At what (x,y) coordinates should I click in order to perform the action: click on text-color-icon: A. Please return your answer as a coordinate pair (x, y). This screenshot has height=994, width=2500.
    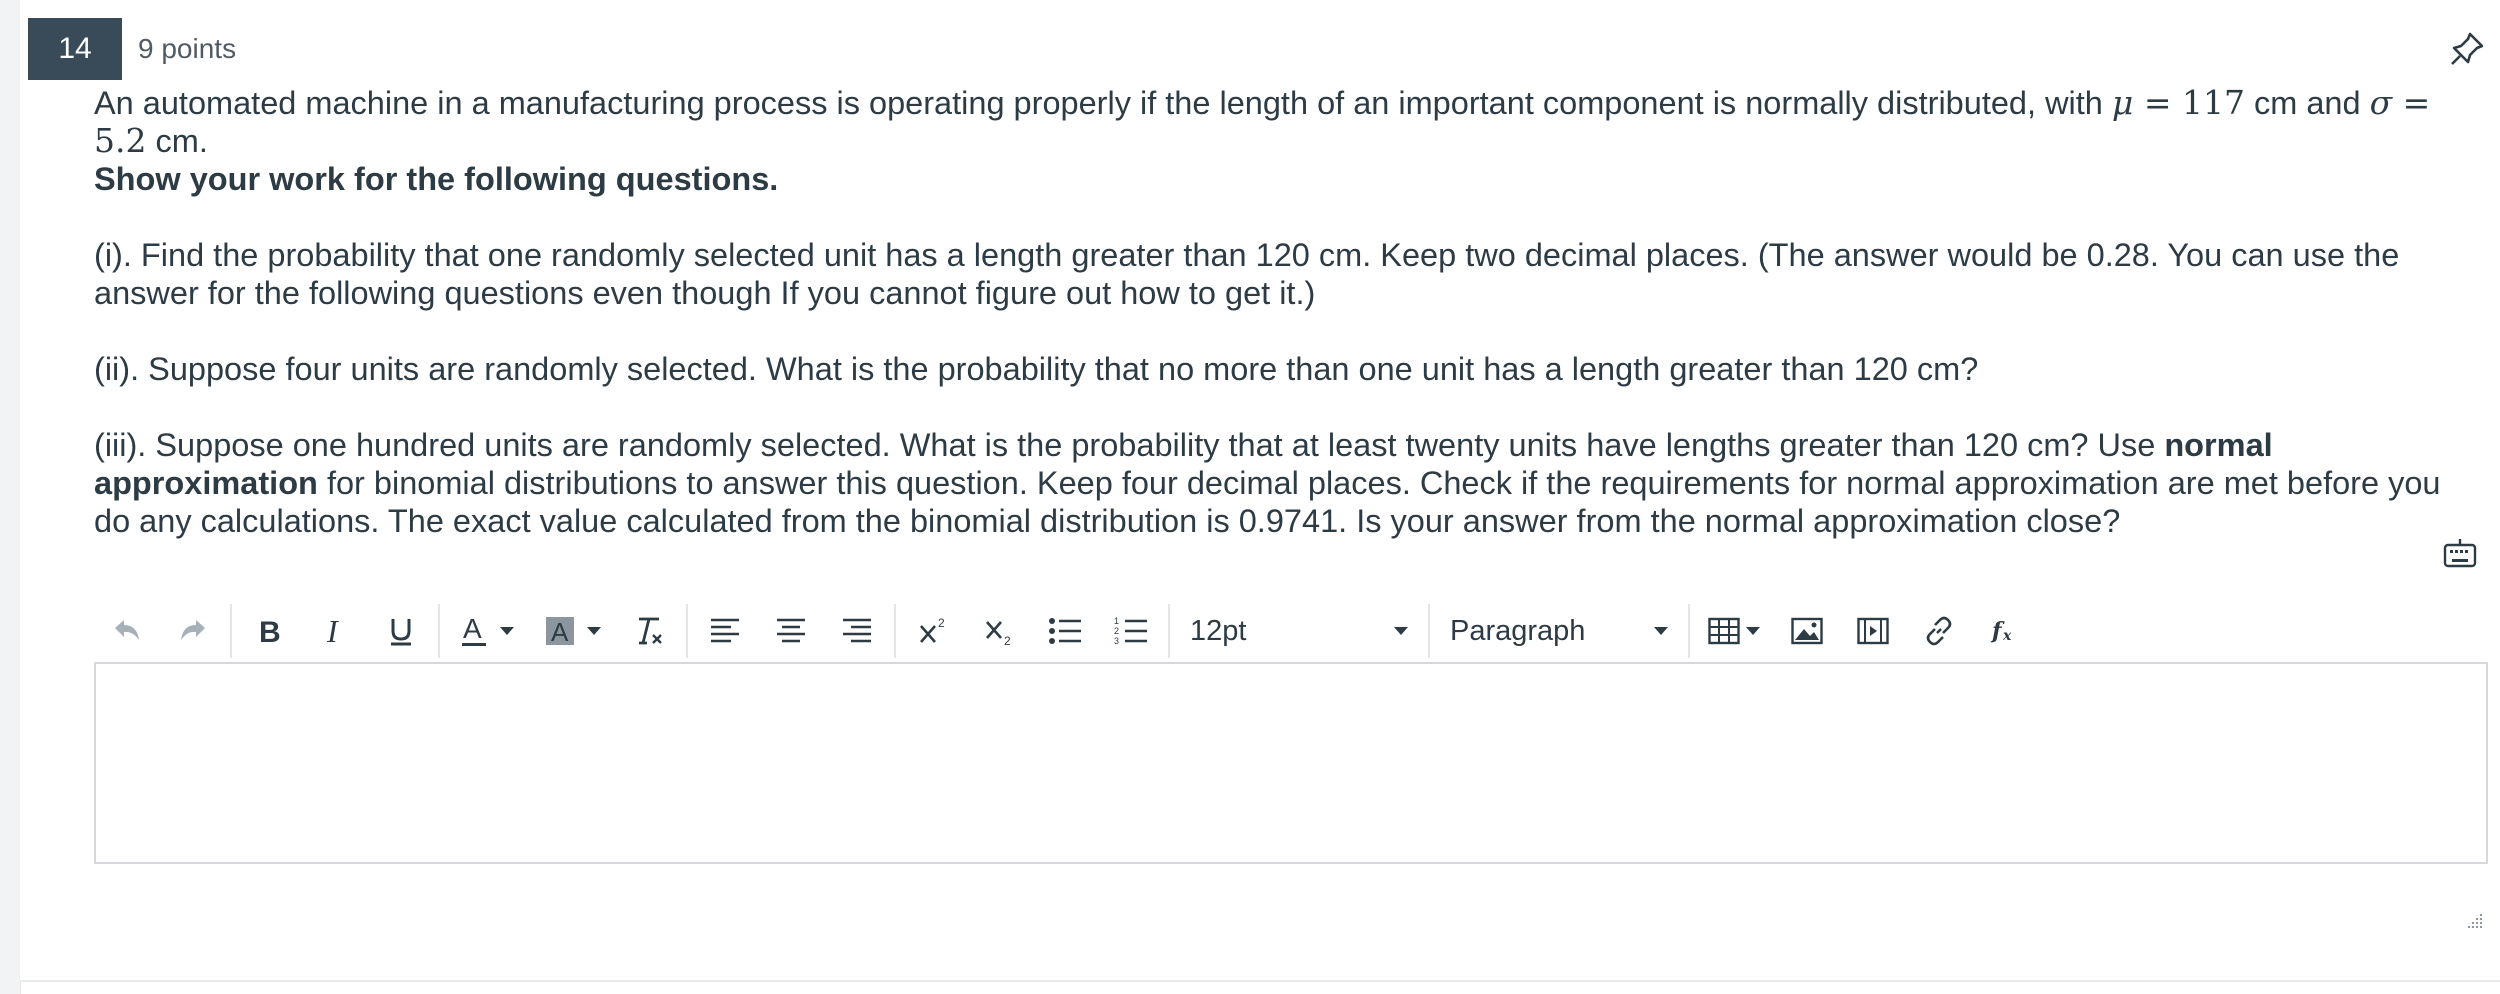
    Looking at the image, I should click on (474, 630).